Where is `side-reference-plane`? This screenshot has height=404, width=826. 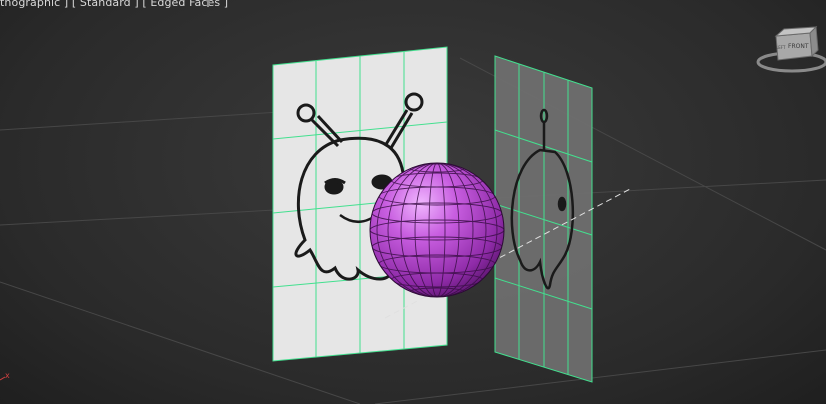 side-reference-plane is located at coordinates (543, 219).